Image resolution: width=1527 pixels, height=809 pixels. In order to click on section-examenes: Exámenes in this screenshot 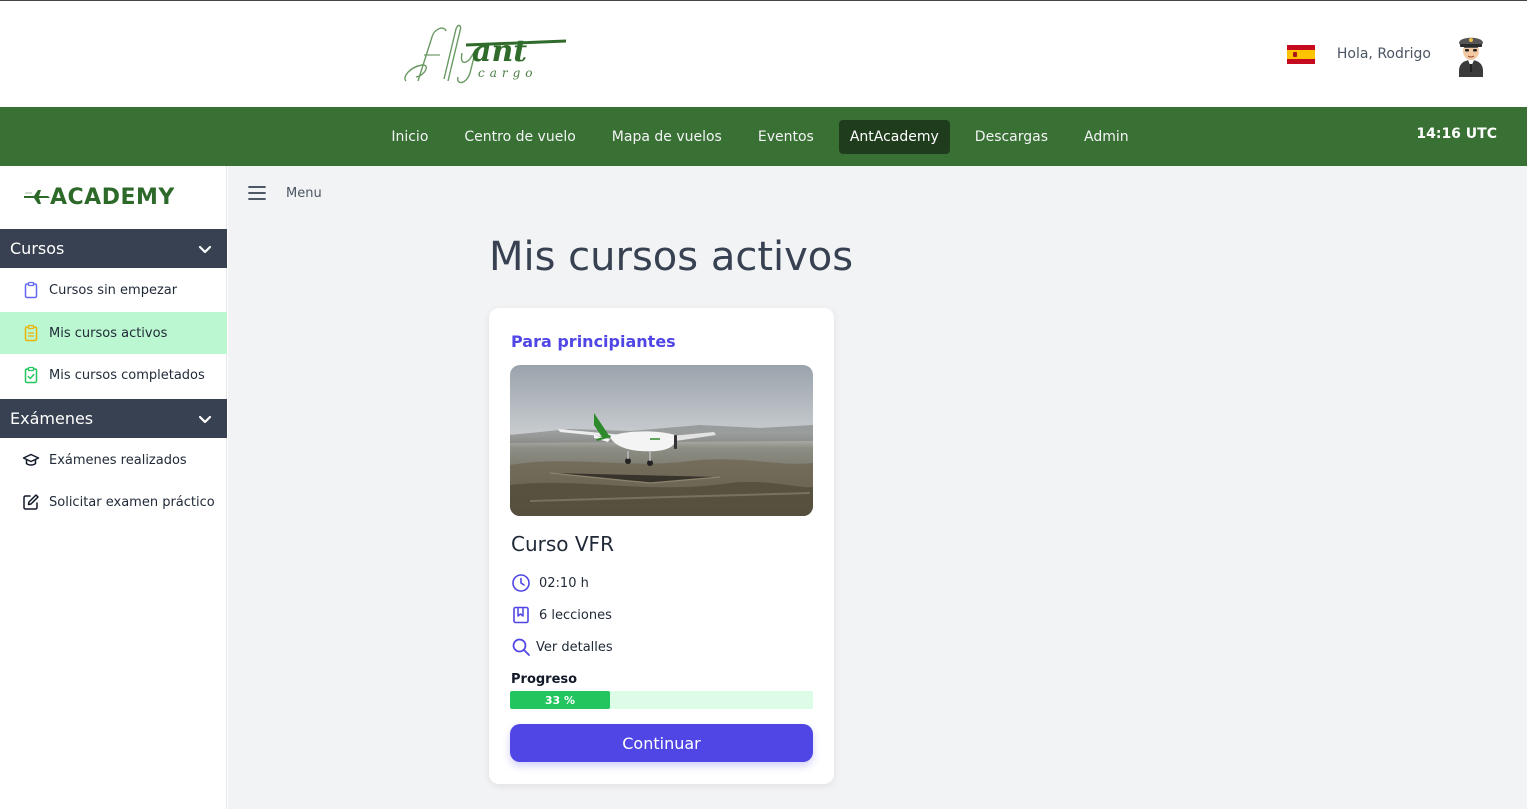, I will do `click(113, 418)`.